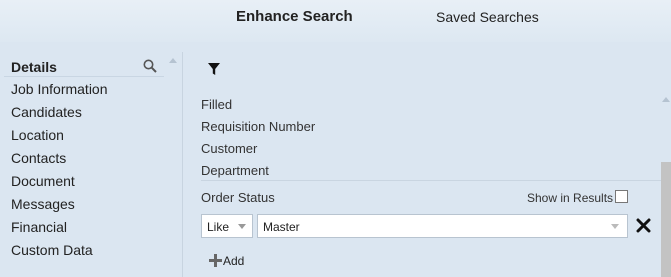  What do you see at coordinates (59, 184) in the screenshot?
I see `list-item-document: Document` at bounding box center [59, 184].